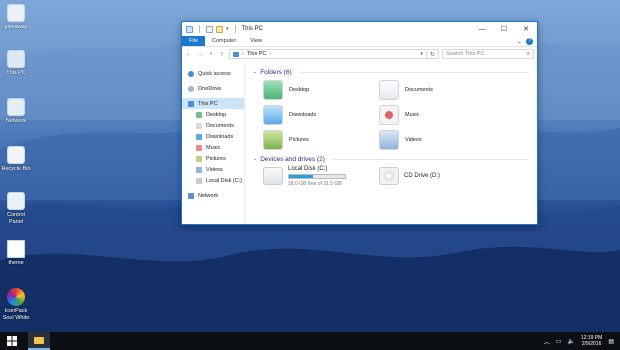 This screenshot has width=620, height=350. Describe the element at coordinates (213, 88) in the screenshot. I see `nav-item-onedrive: OneDrive` at that location.